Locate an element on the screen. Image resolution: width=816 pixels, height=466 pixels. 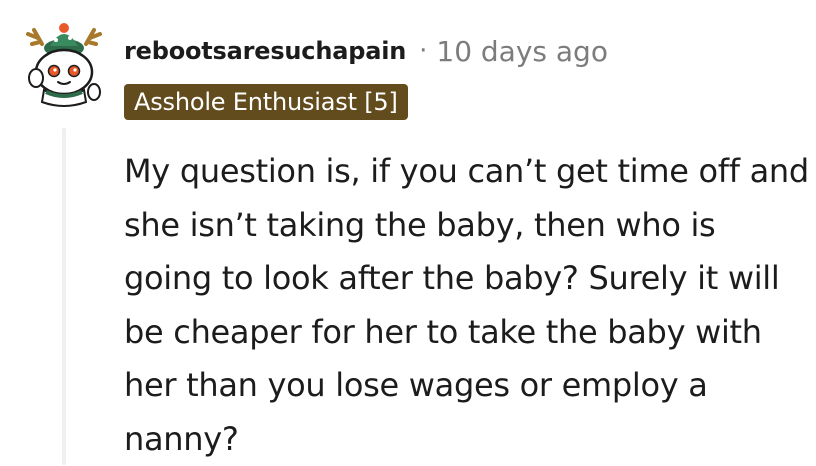
user-avatar is located at coordinates (65, 62).